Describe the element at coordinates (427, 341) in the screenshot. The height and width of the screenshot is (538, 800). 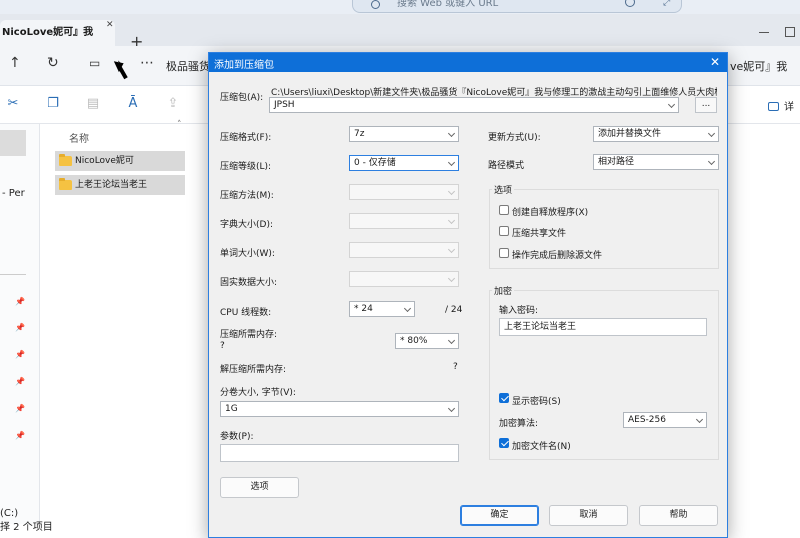
I see `mem-combo: * 80%` at that location.